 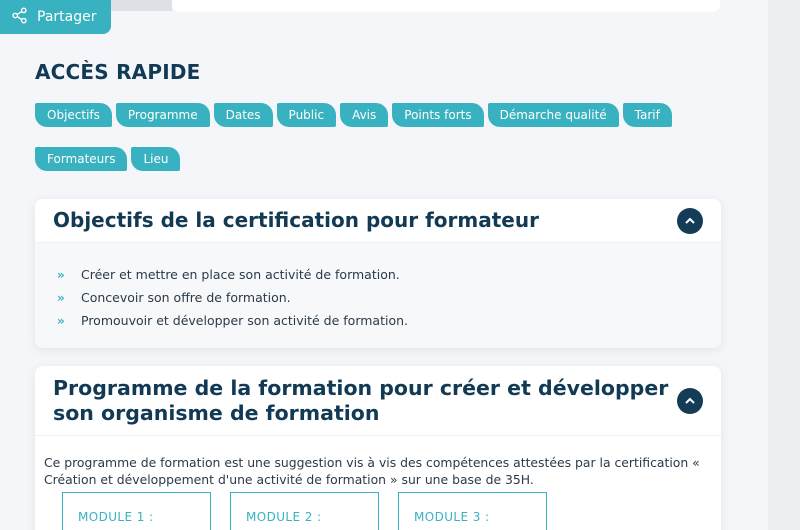 What do you see at coordinates (438, 115) in the screenshot?
I see `chip-points-forts: Points forts` at bounding box center [438, 115].